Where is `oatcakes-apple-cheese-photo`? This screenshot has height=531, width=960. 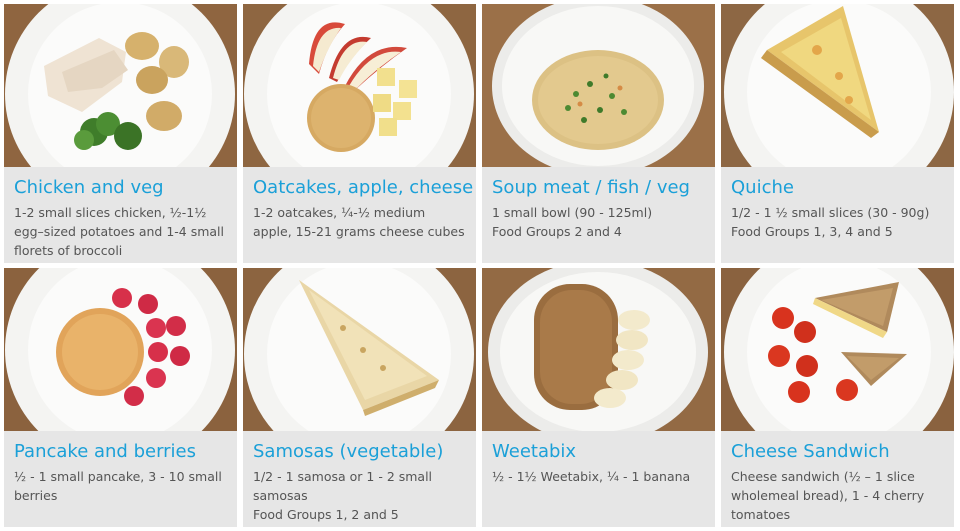
oatcakes-apple-cheese-photo is located at coordinates (359, 85).